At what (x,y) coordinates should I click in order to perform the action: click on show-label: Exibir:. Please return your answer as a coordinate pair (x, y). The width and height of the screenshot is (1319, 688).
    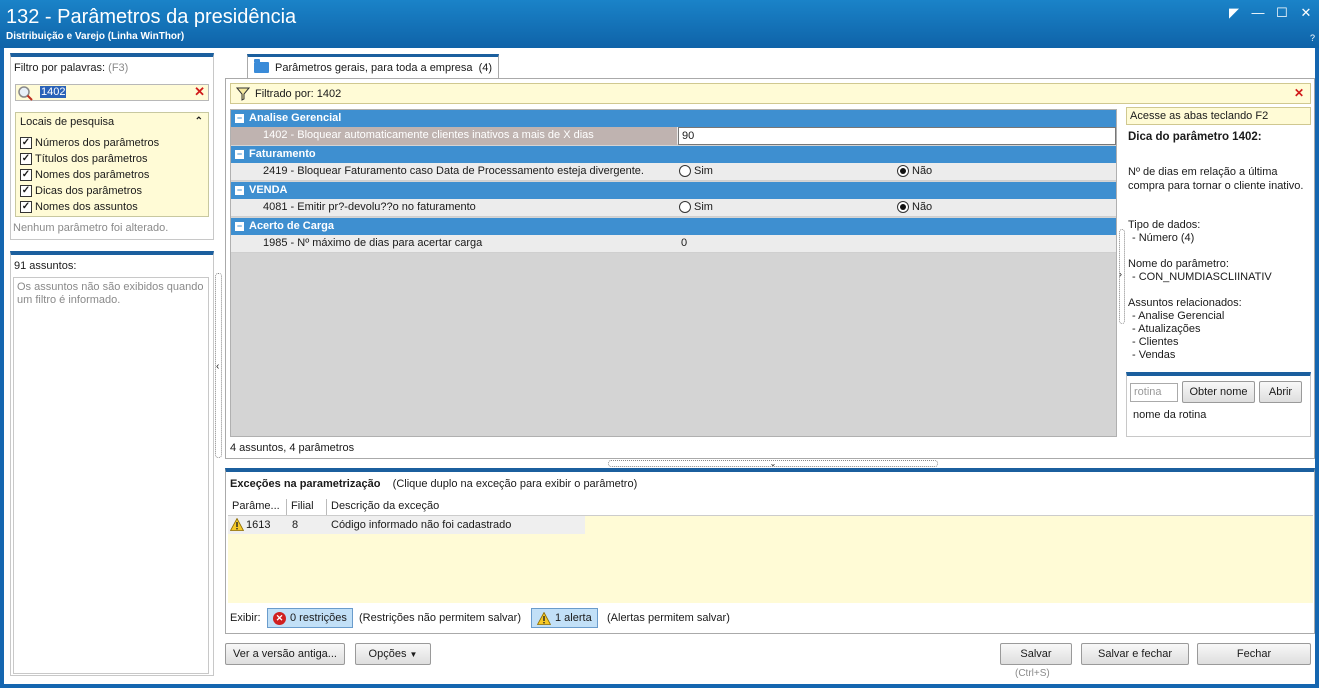
    Looking at the image, I should click on (245, 618).